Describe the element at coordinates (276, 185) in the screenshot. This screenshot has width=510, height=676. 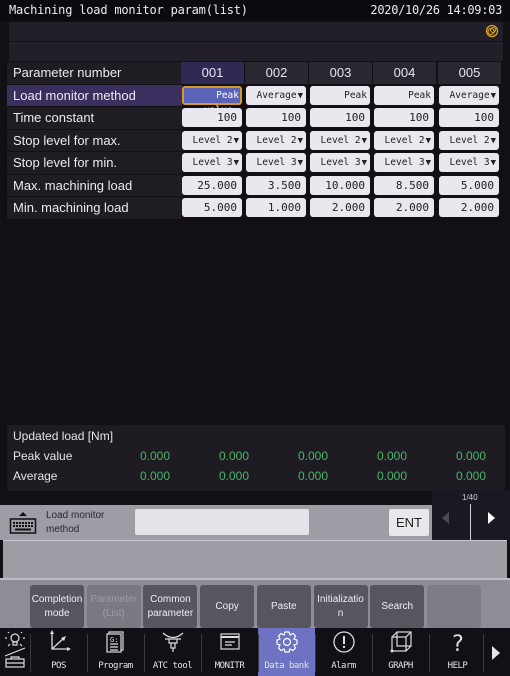
I see `value-cell: 3.500` at that location.